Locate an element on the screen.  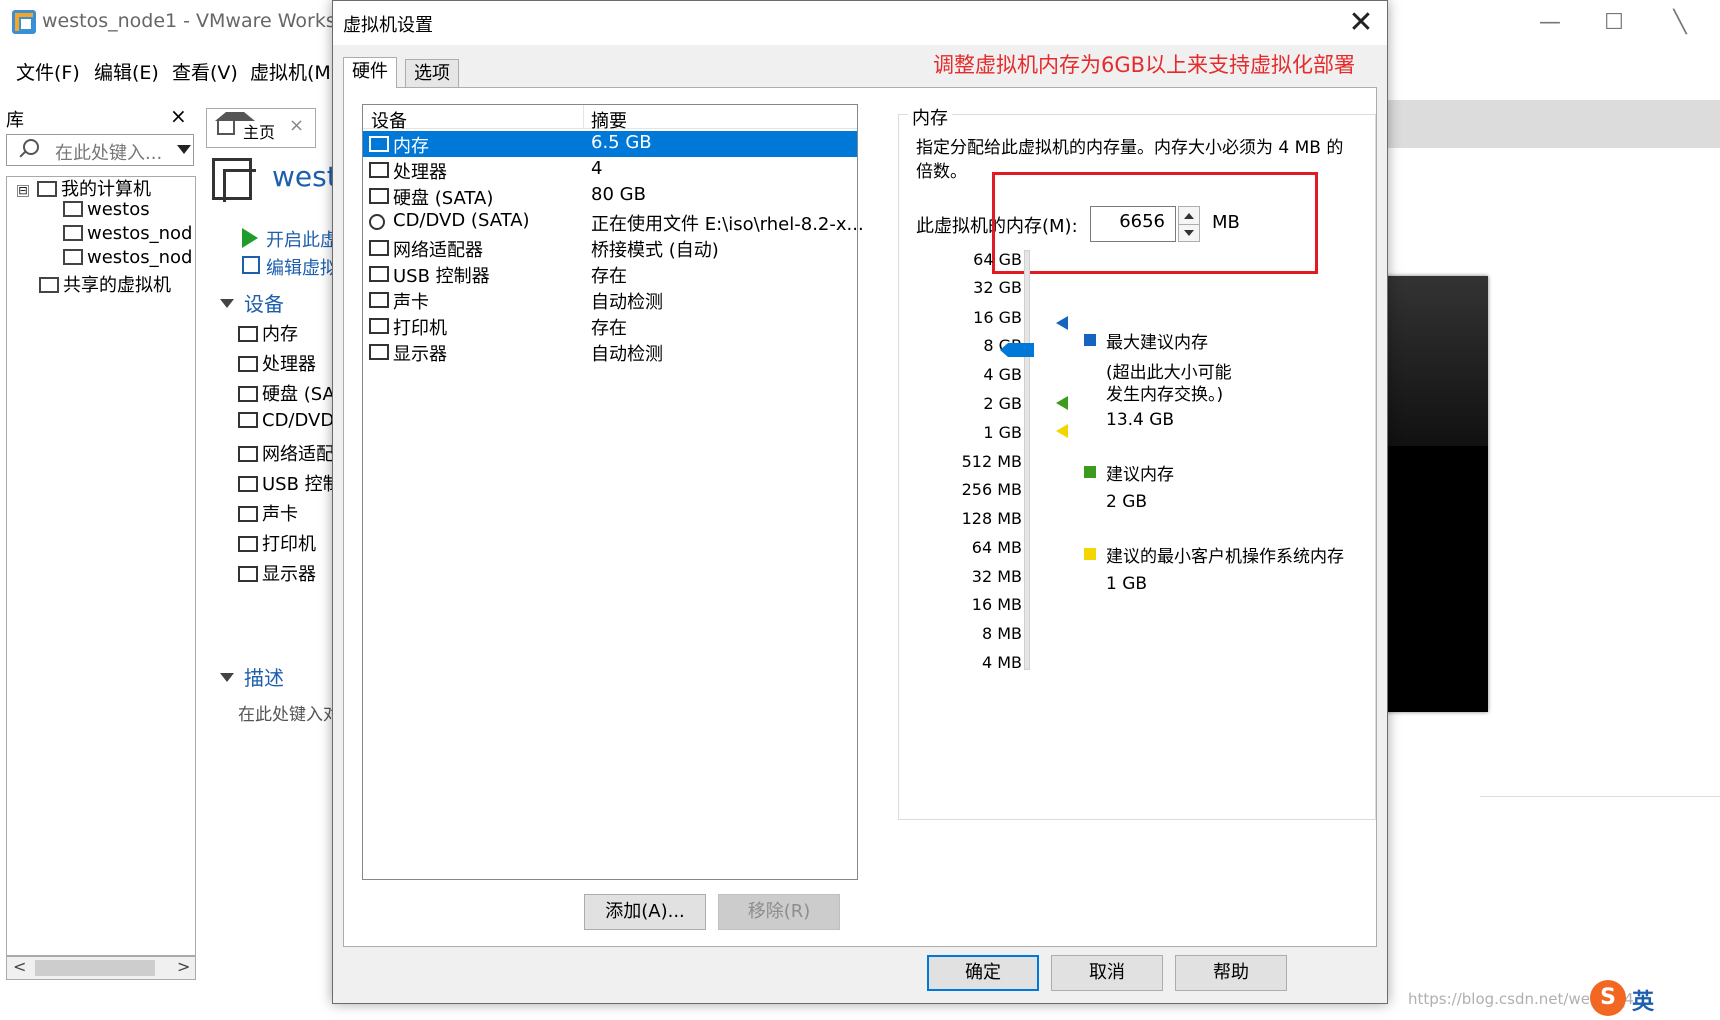
scale-label: 64 GB is located at coordinates (997, 259).